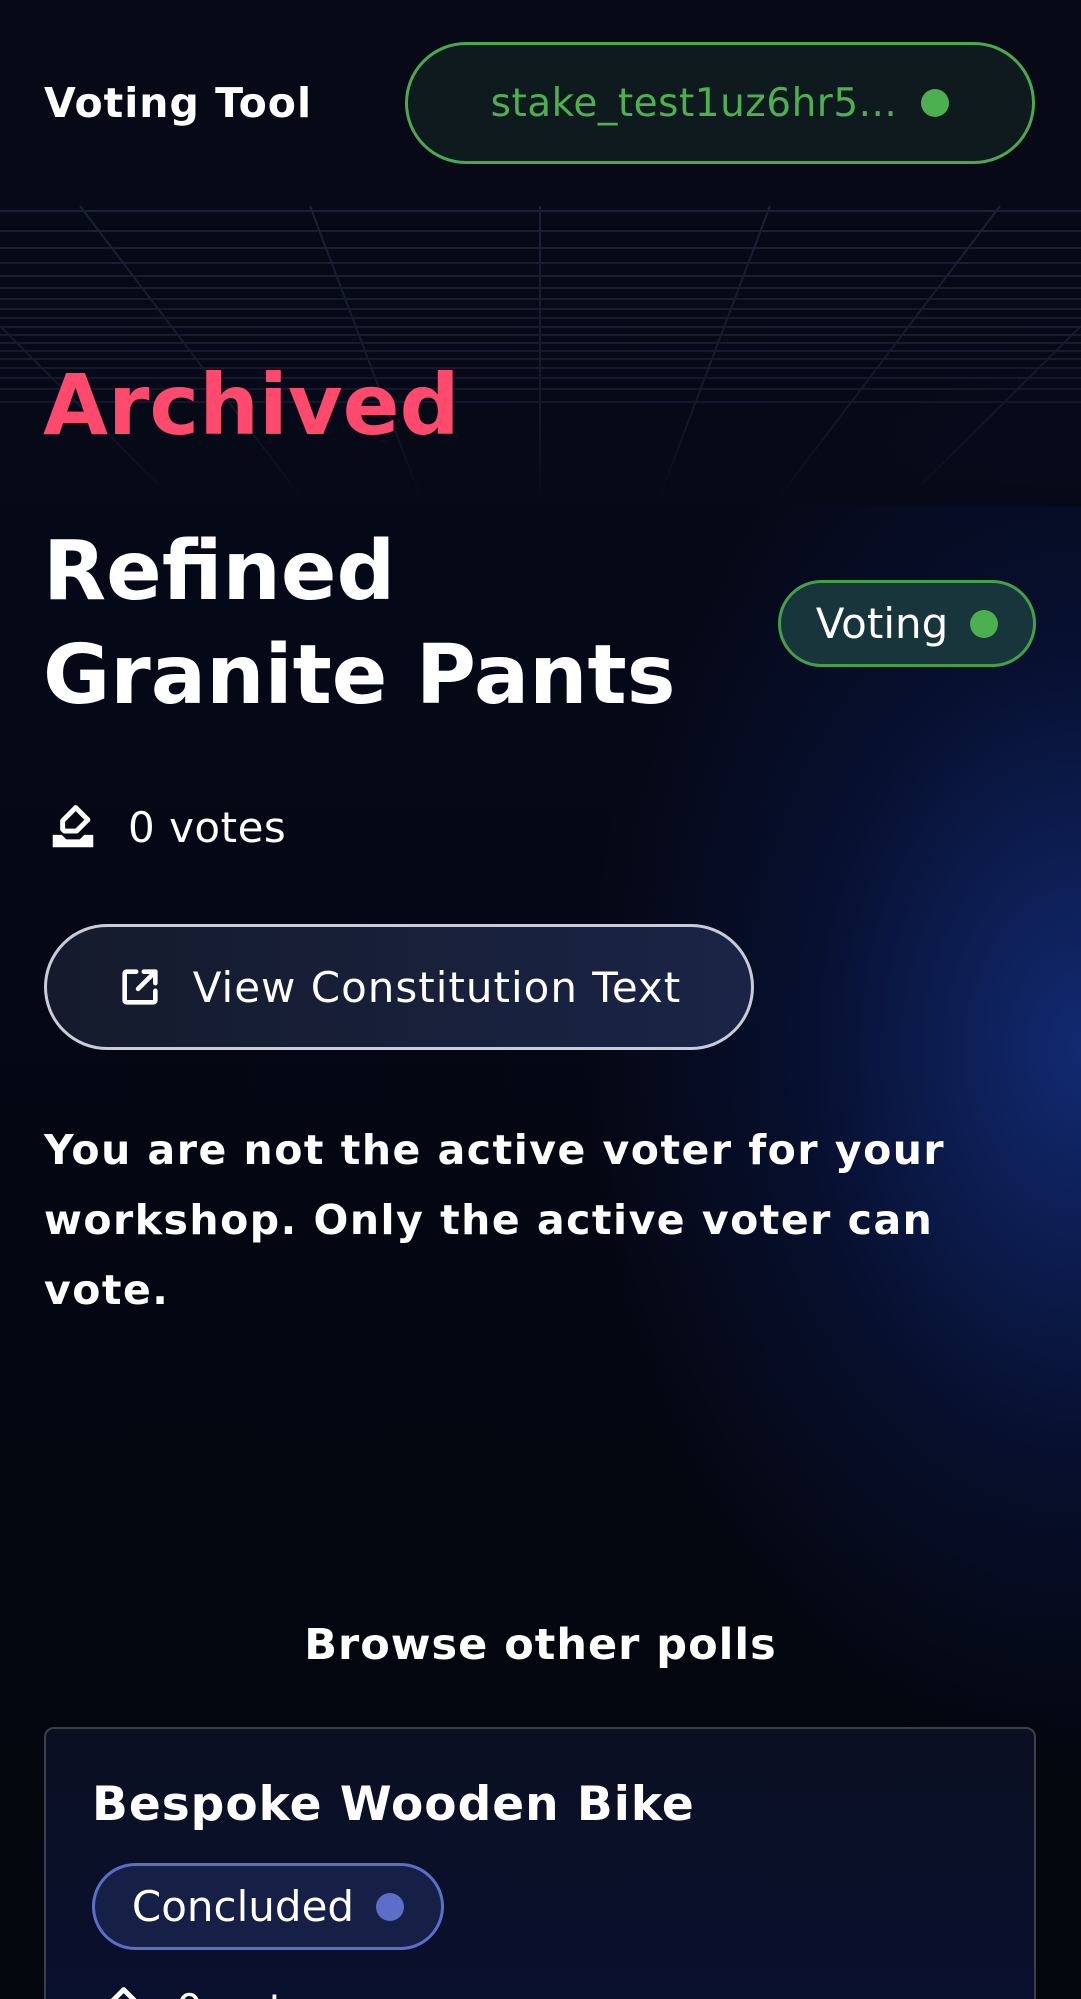  I want to click on view-constitution-label: View Constitution Text, so click(437, 987).